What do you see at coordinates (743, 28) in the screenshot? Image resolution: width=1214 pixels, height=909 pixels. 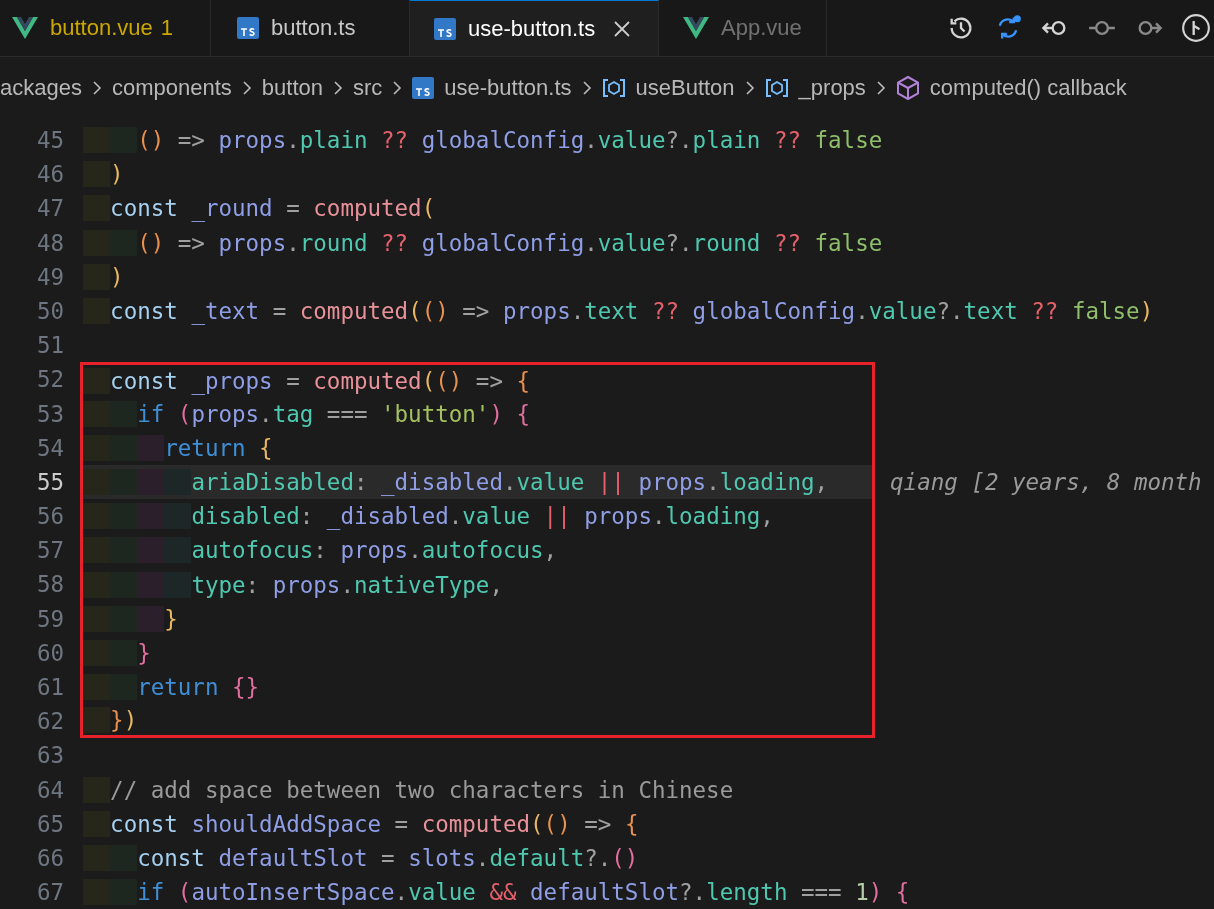 I see `editor-tab: App.vue` at bounding box center [743, 28].